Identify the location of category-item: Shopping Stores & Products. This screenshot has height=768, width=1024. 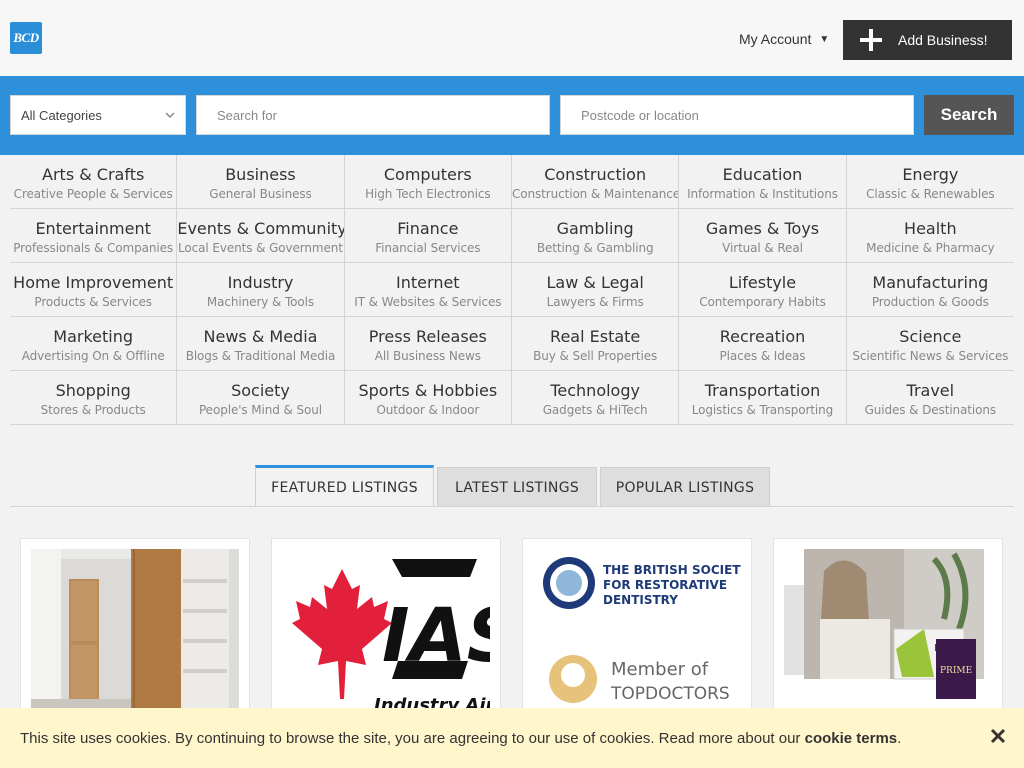
(94, 398).